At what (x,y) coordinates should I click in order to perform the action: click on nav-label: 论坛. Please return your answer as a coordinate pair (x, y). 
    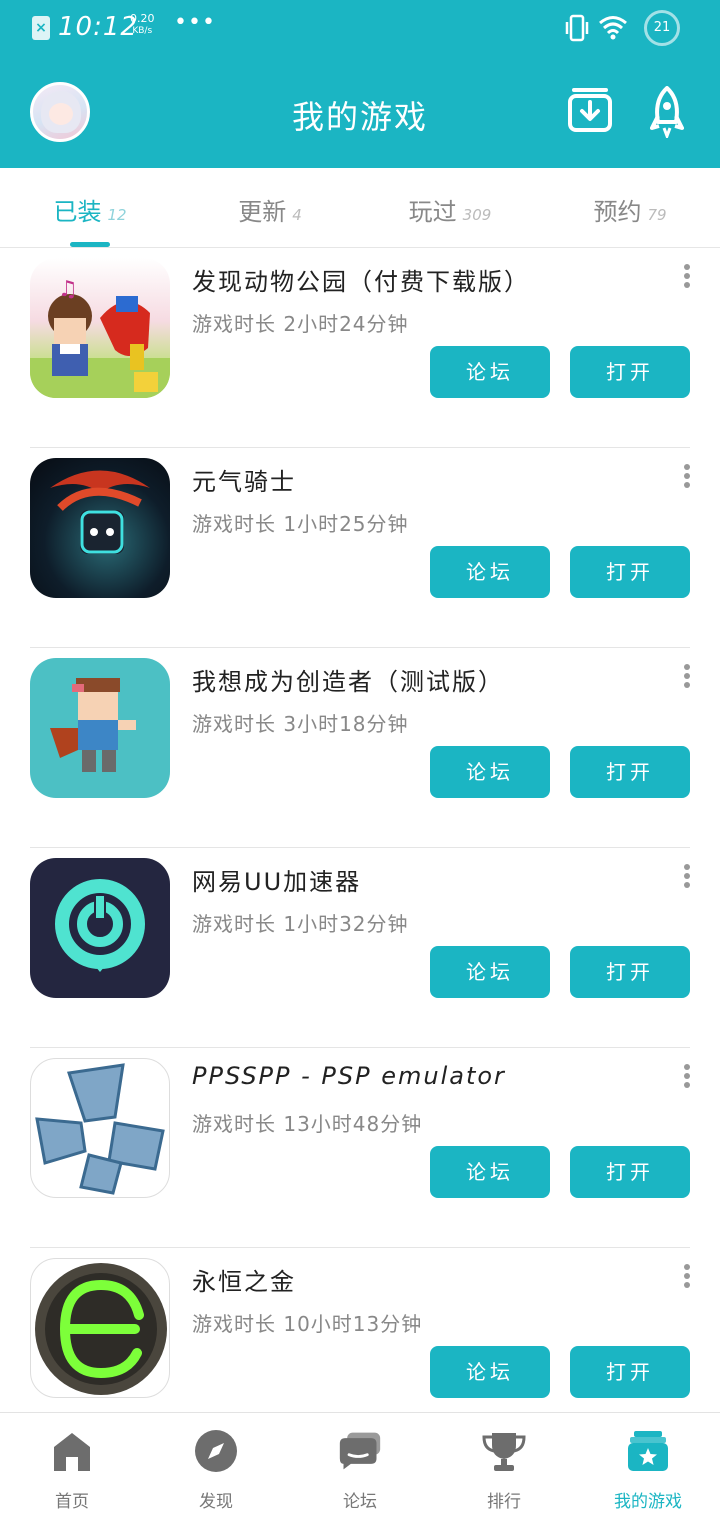
    Looking at the image, I should click on (360, 1502).